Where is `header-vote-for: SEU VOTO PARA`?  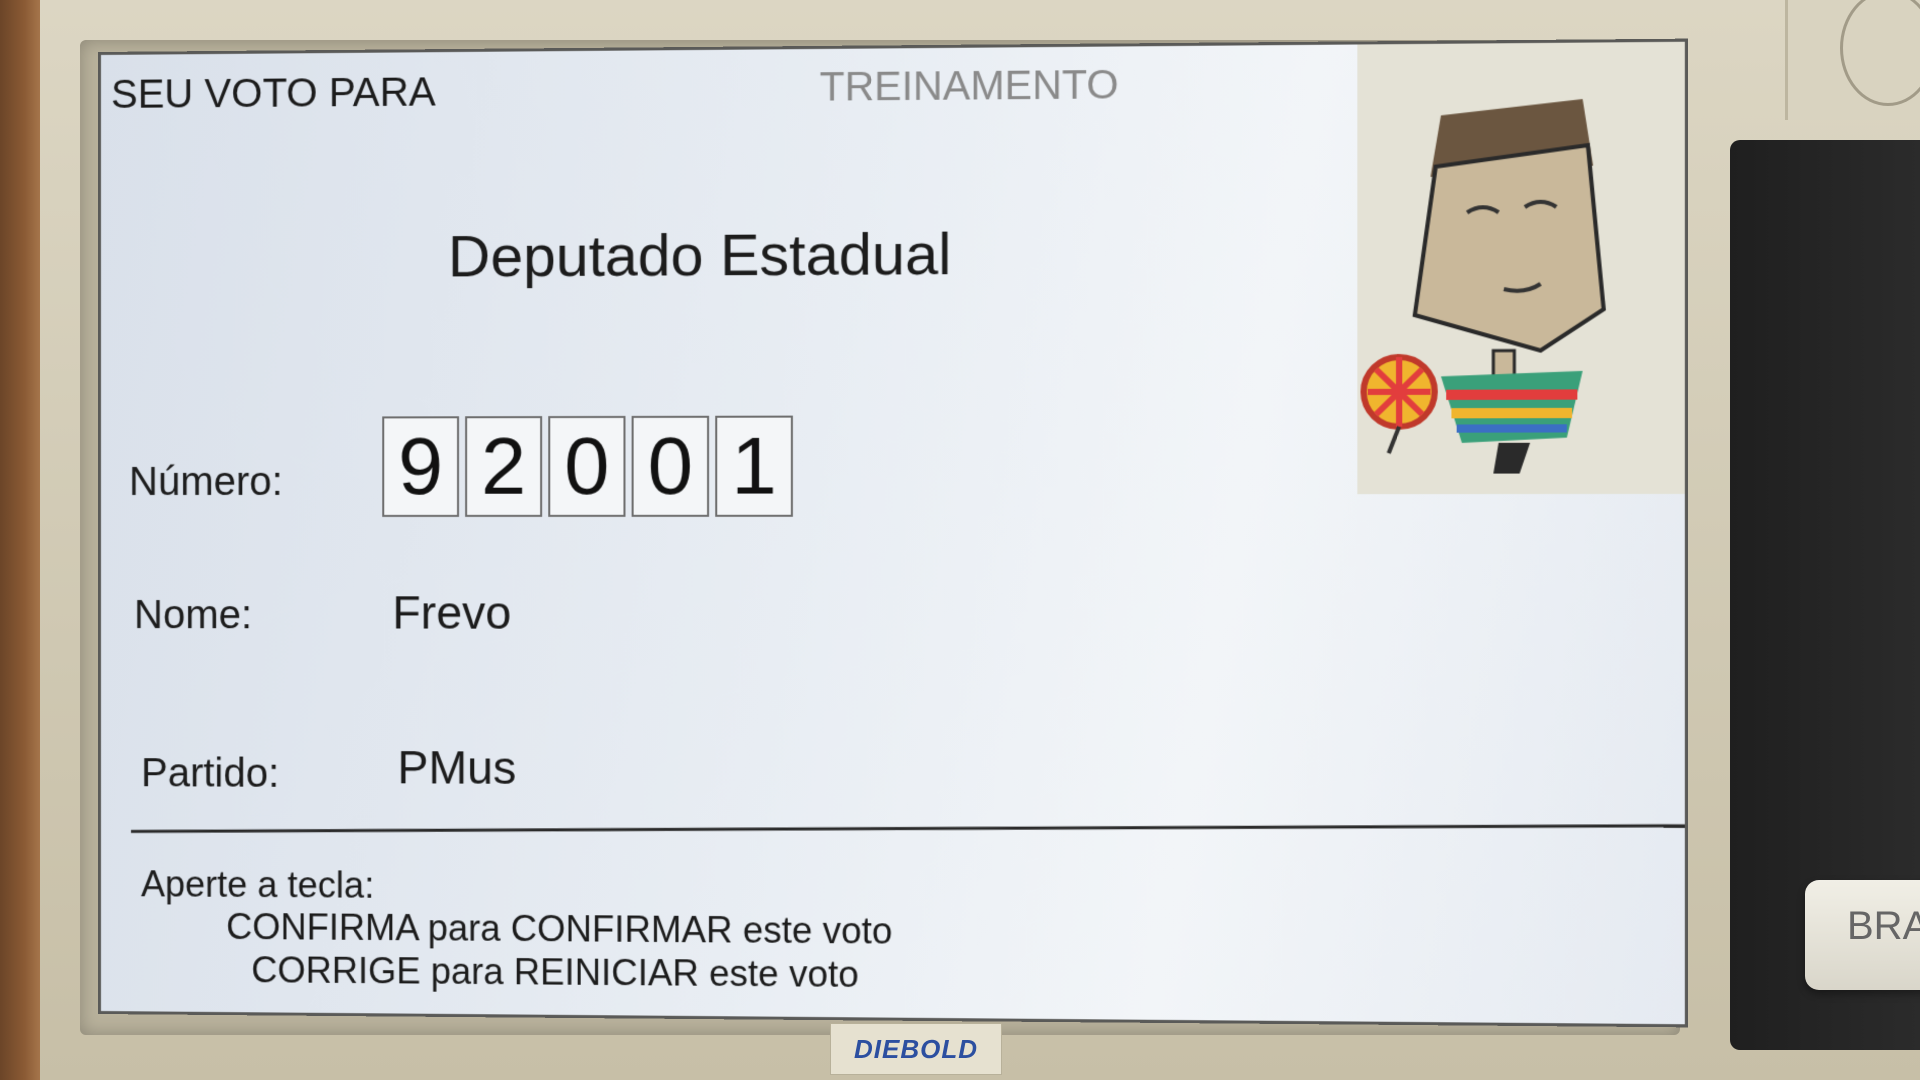
header-vote-for: SEU VOTO PARA is located at coordinates (273, 93).